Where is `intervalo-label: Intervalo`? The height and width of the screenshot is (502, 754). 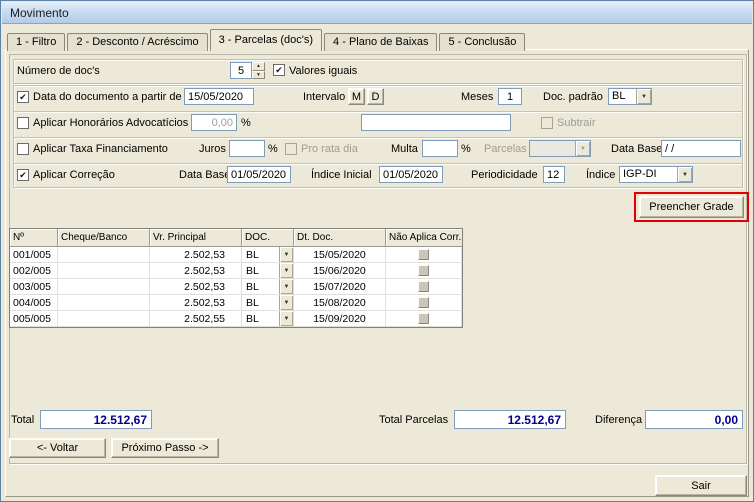 intervalo-label: Intervalo is located at coordinates (324, 97).